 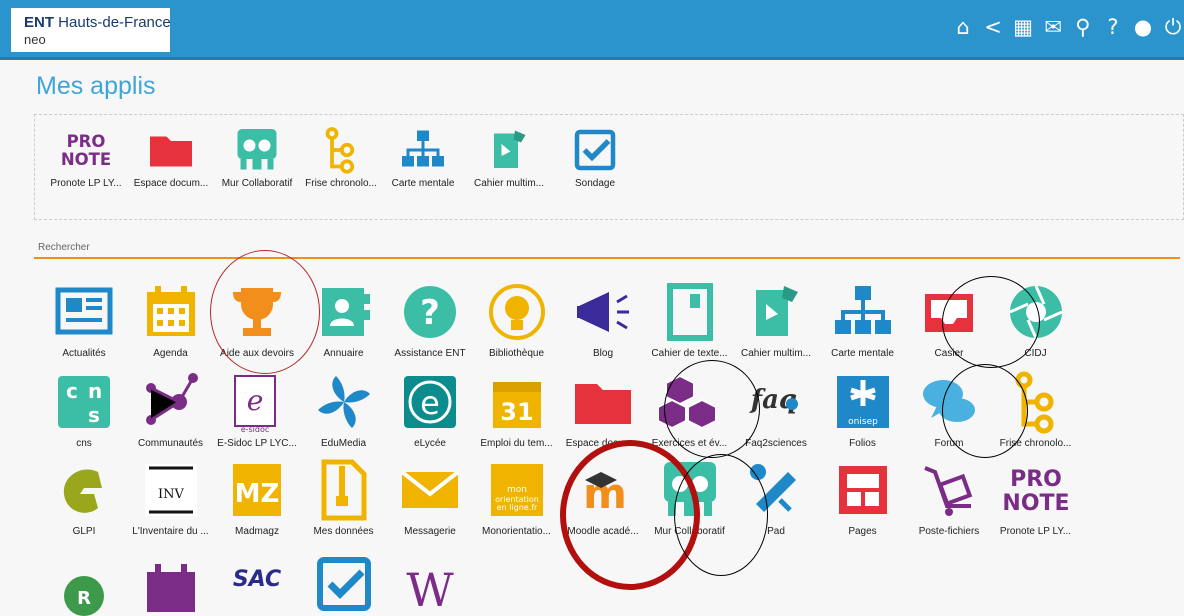 I want to click on carte-icon, so click(x=863, y=312).